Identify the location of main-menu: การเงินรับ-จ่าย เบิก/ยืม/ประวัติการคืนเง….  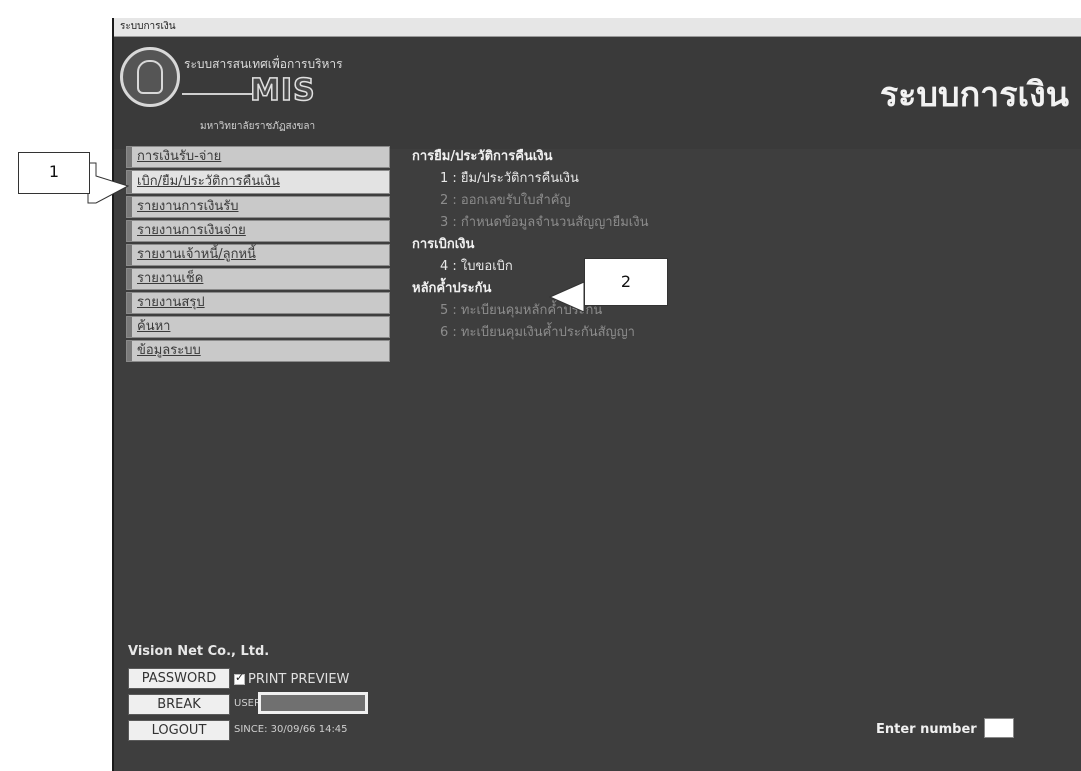
(258, 255).